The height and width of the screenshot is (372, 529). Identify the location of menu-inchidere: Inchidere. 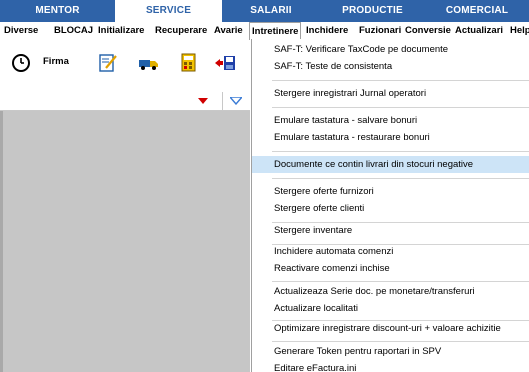
(327, 31).